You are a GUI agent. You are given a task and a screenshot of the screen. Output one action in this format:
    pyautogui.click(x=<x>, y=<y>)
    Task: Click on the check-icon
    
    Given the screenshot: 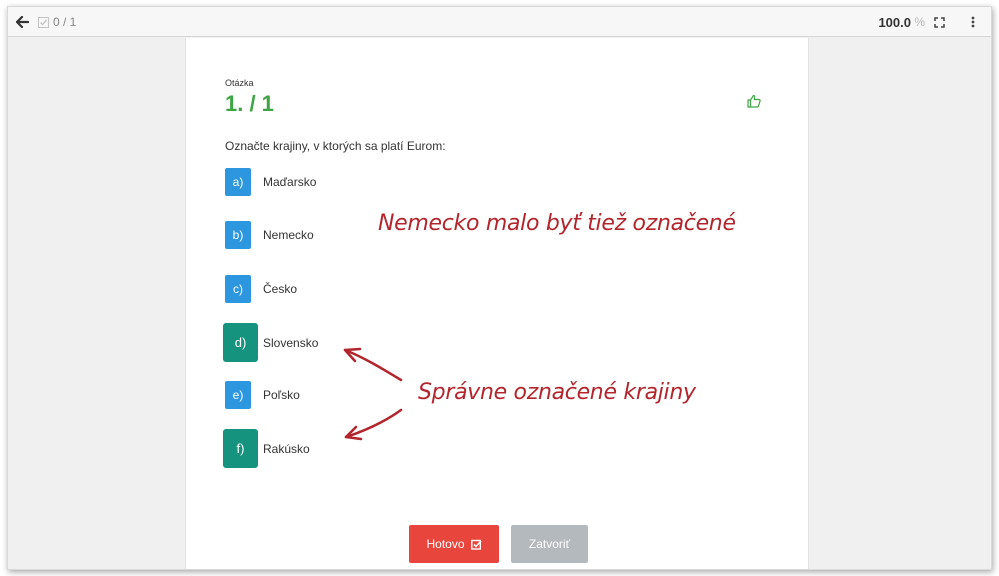 What is the action you would take?
    pyautogui.click(x=43, y=22)
    